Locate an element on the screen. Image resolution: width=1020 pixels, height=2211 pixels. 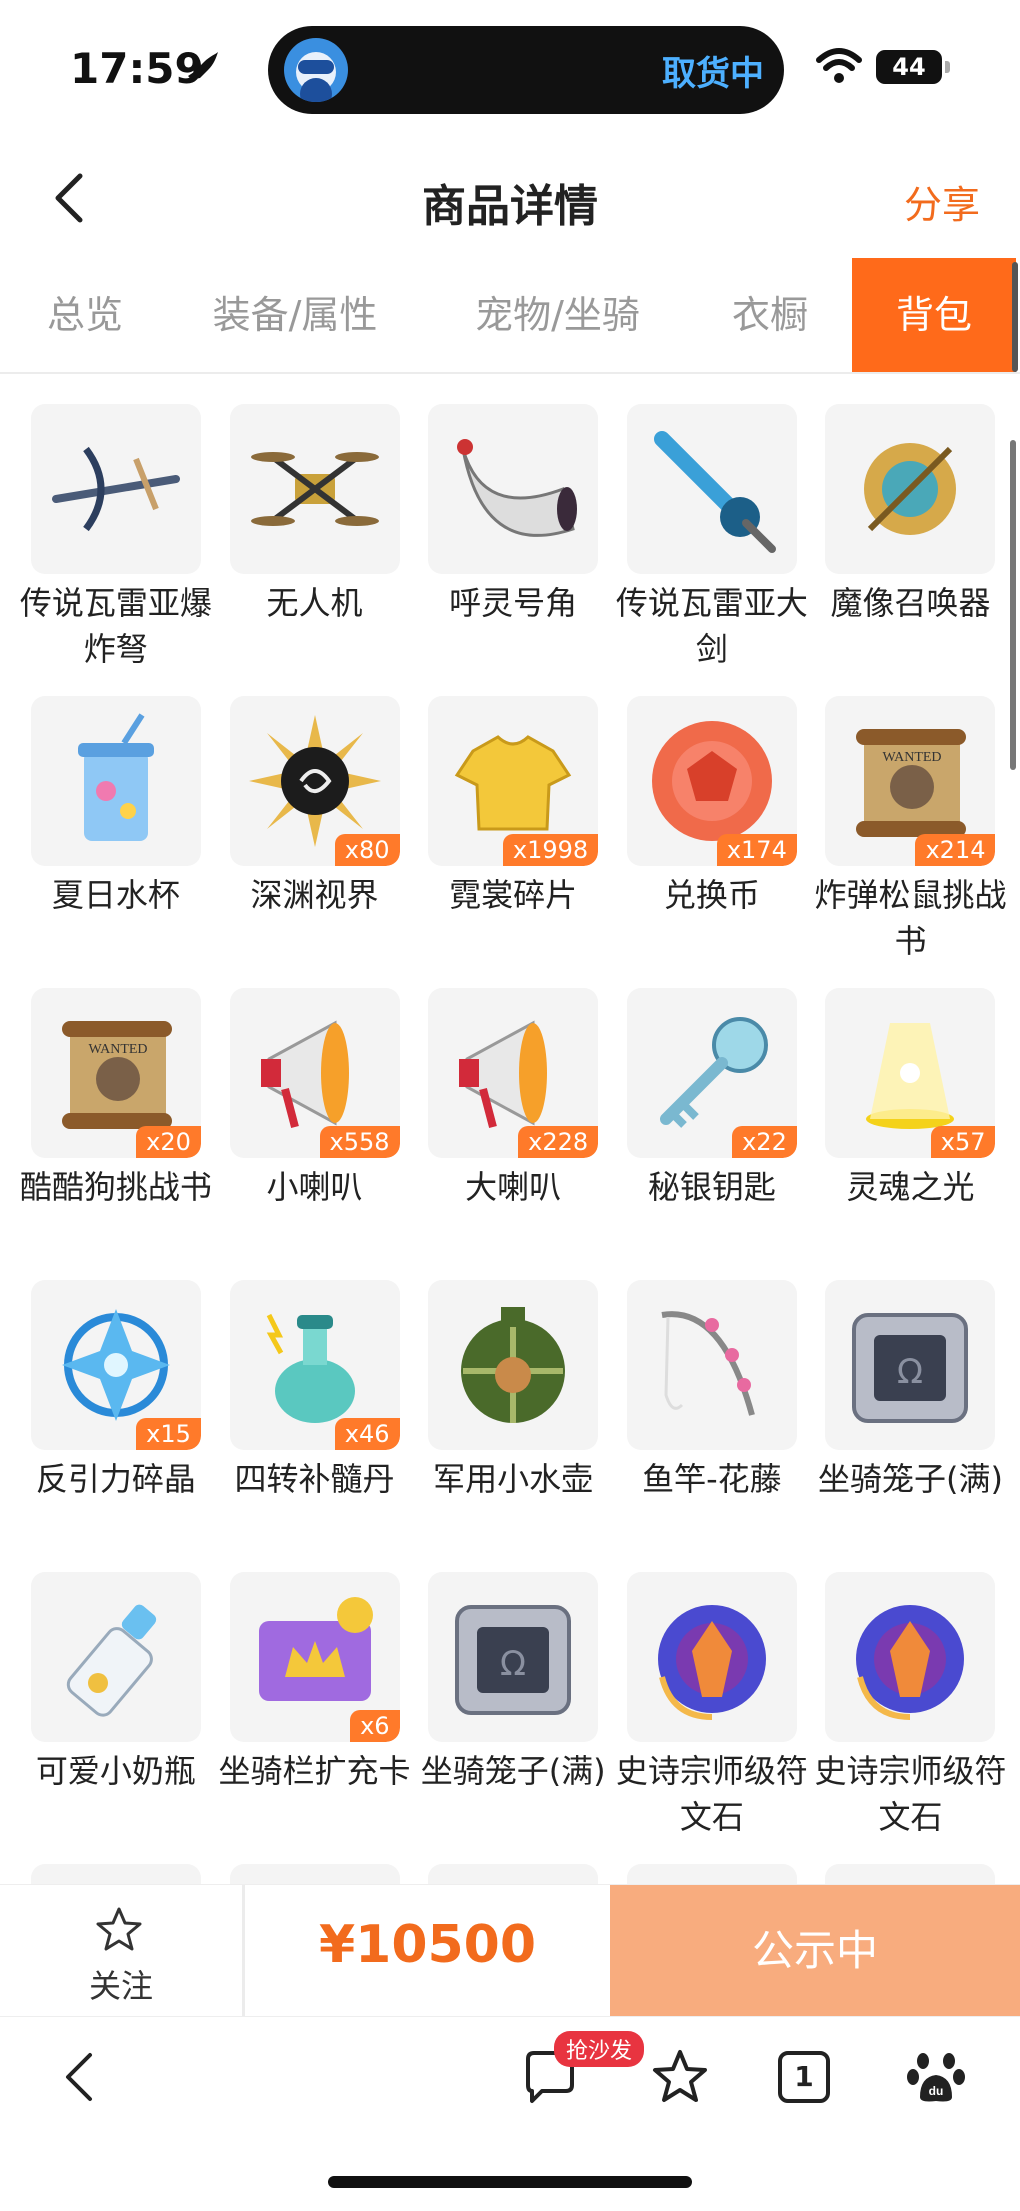
item-thumbnail: x80 is located at coordinates (314, 781).